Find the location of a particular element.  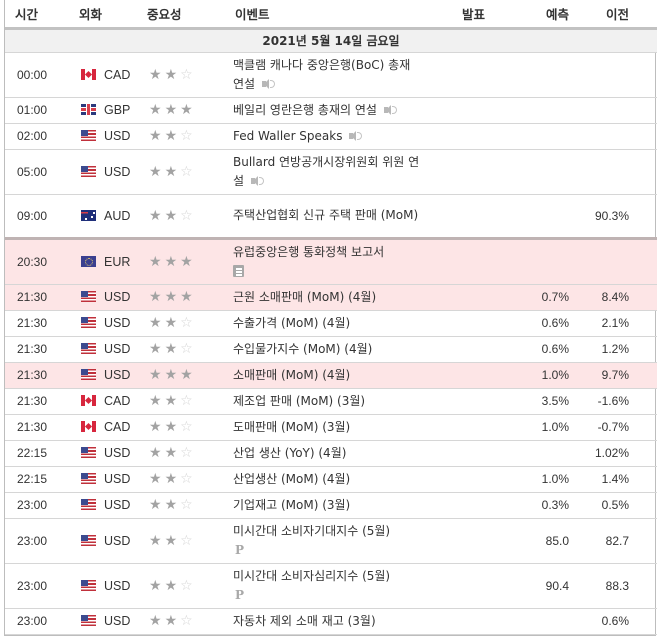

currency-code: EUR is located at coordinates (117, 261).